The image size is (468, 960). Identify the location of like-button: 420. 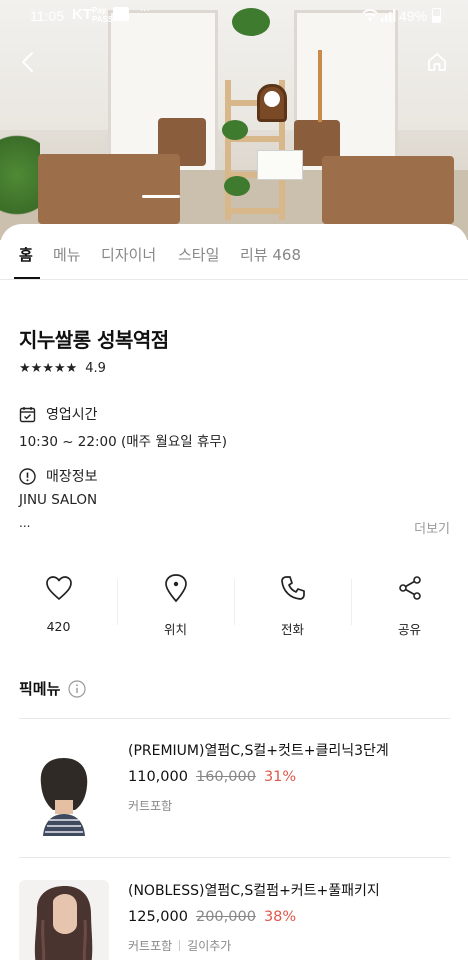
(58, 609).